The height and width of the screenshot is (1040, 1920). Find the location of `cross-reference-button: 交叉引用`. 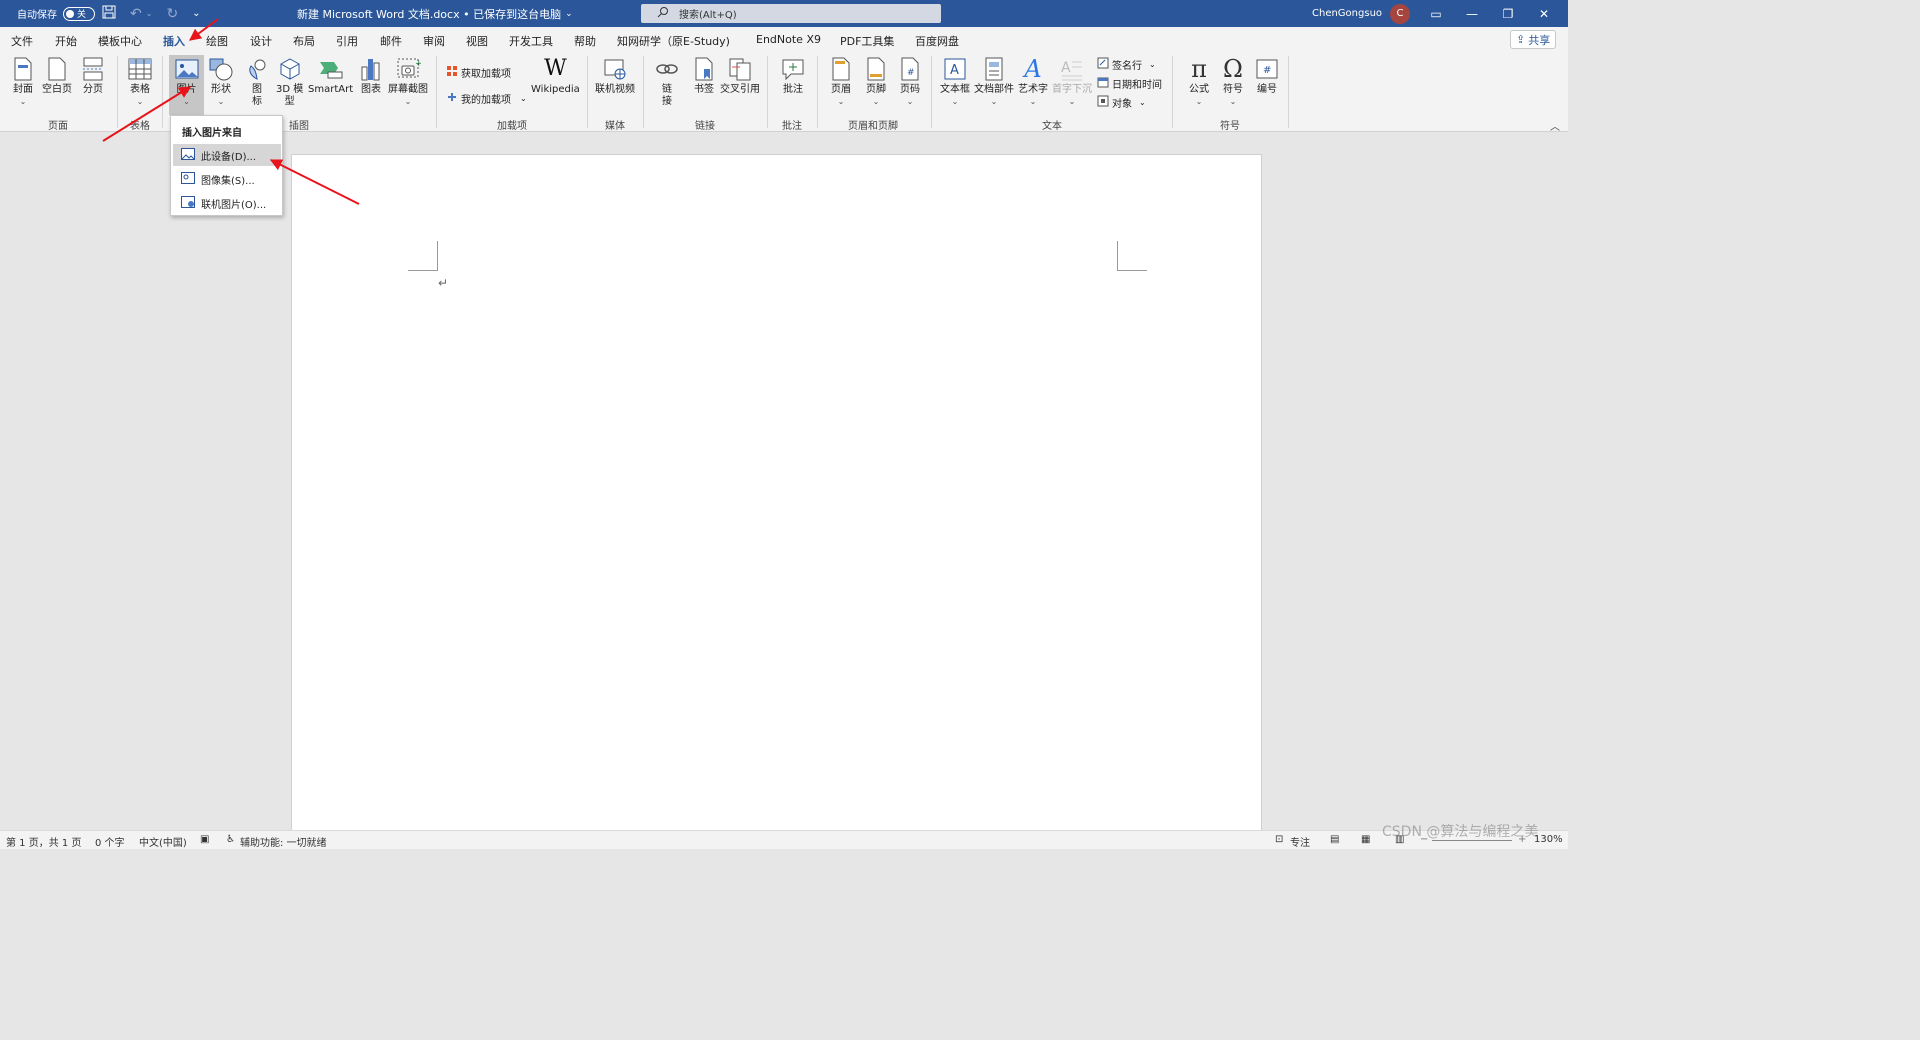

cross-reference-button: 交叉引用 is located at coordinates (740, 76).